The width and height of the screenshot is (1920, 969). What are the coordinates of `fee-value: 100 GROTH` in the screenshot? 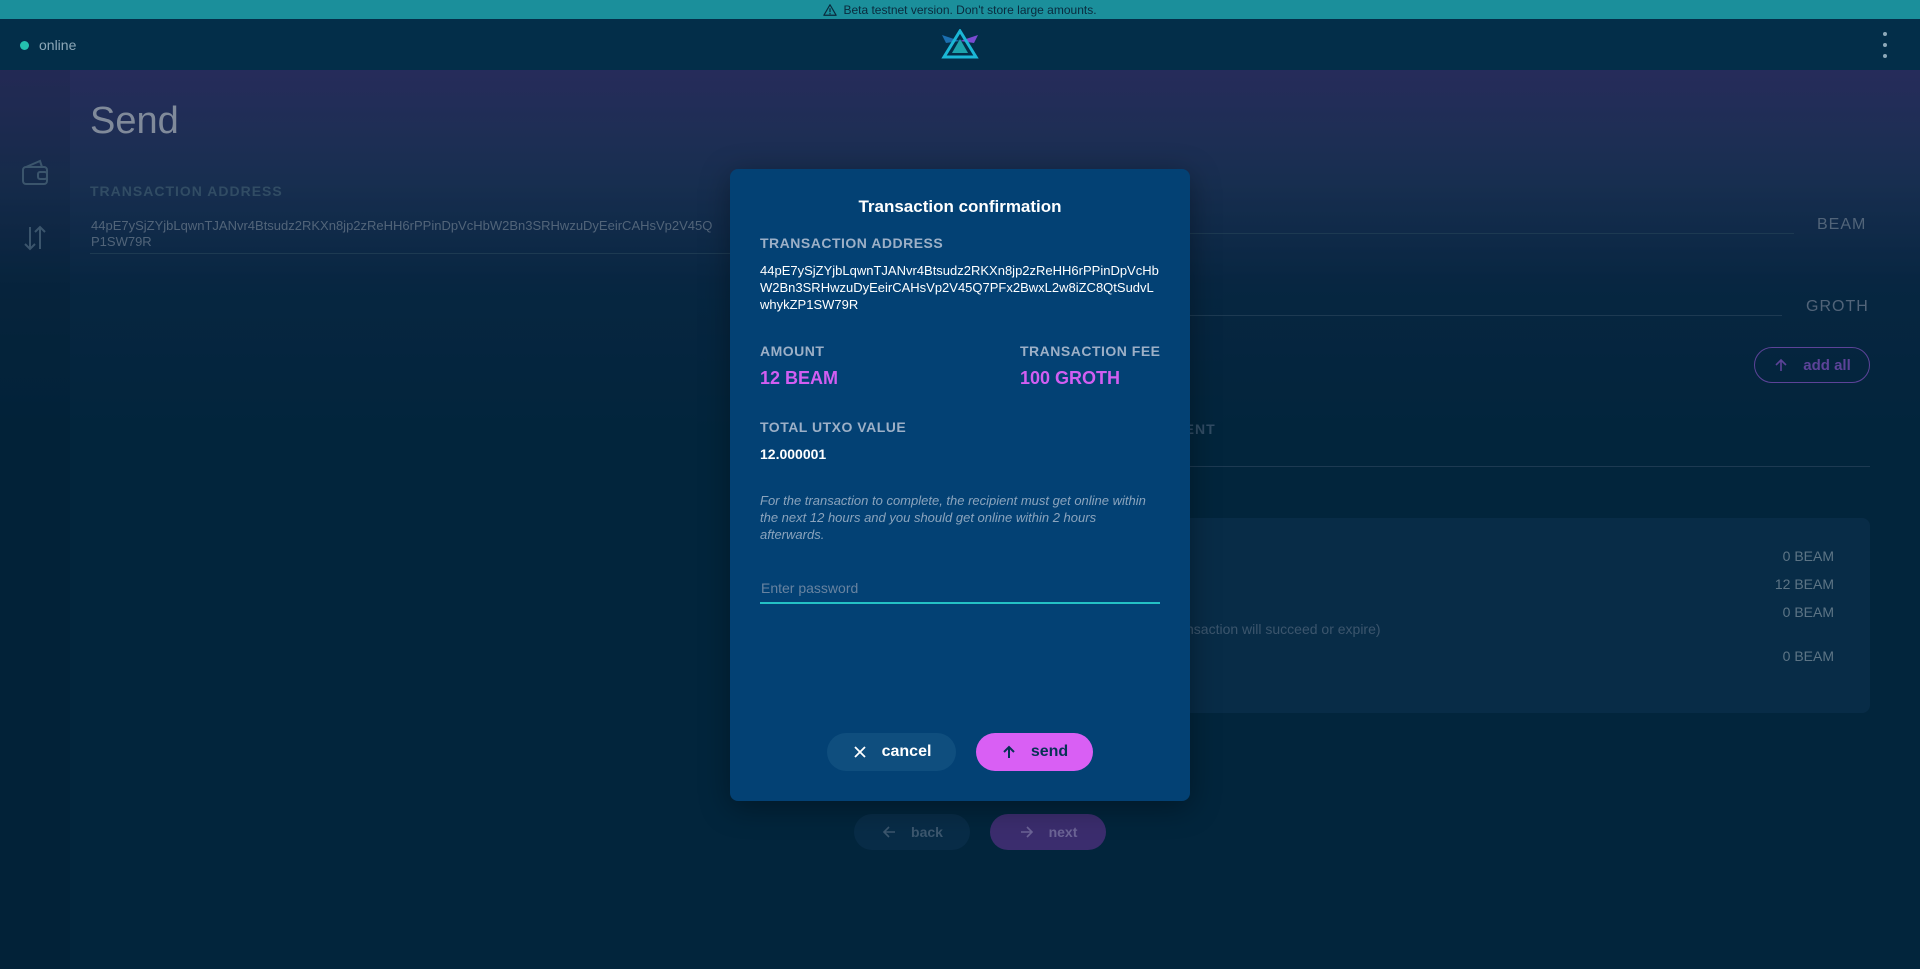 It's located at (1070, 378).